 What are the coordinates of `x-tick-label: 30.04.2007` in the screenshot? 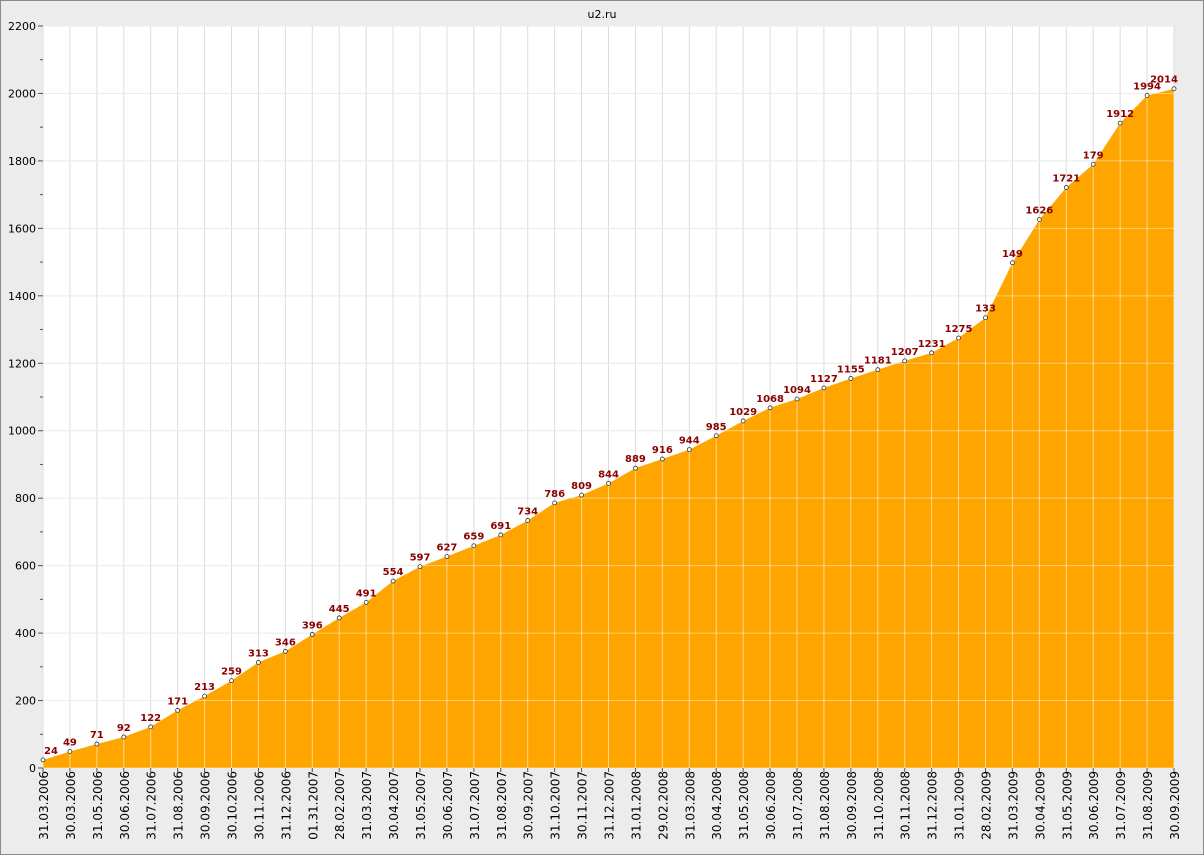 It's located at (394, 805).